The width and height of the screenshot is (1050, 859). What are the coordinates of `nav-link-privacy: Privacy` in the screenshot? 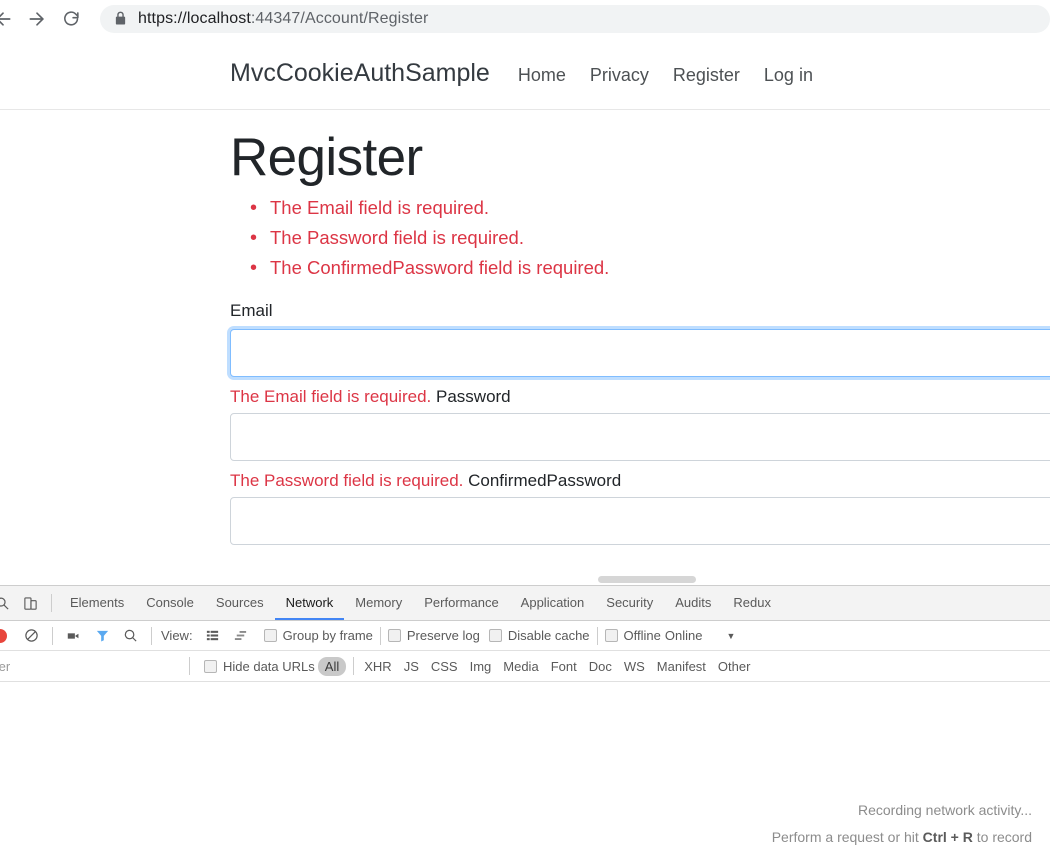 It's located at (619, 75).